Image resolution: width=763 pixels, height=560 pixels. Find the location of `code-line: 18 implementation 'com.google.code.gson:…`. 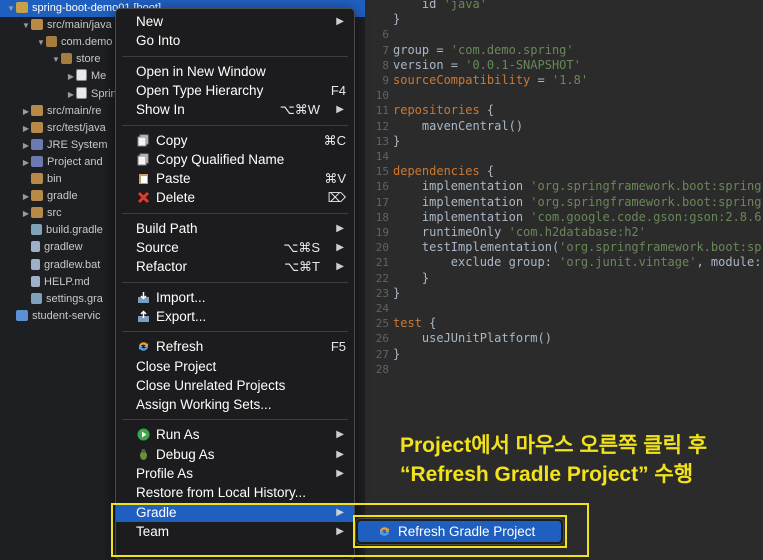

code-line: 18 implementation 'com.google.code.gson:… is located at coordinates (564, 217).